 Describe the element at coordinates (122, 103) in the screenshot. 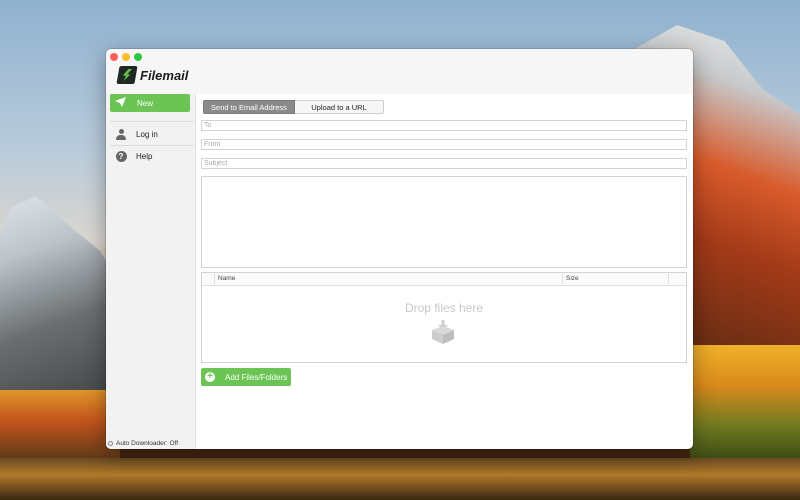

I see `paper-plane-icon` at that location.